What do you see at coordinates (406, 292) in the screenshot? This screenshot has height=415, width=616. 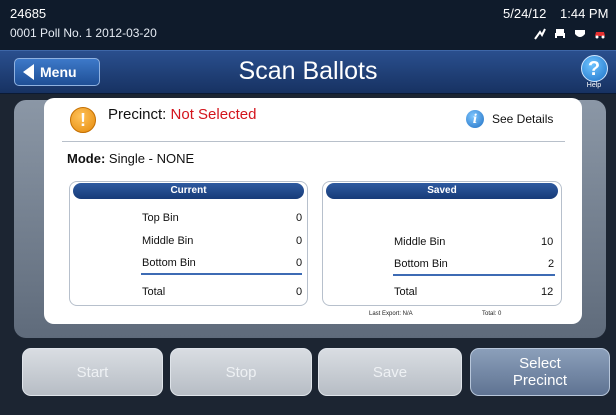 I see `saved-total-label: Total` at bounding box center [406, 292].